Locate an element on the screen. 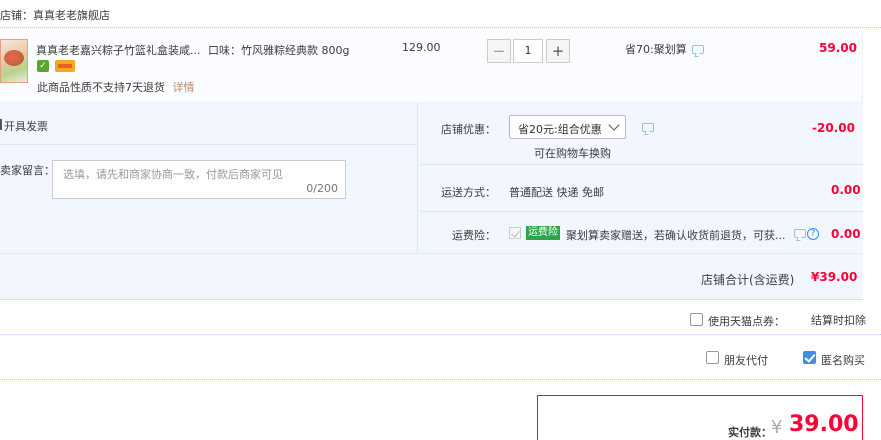 The height and width of the screenshot is (440, 881). freight-insurance-tag: 运费险 is located at coordinates (543, 233).